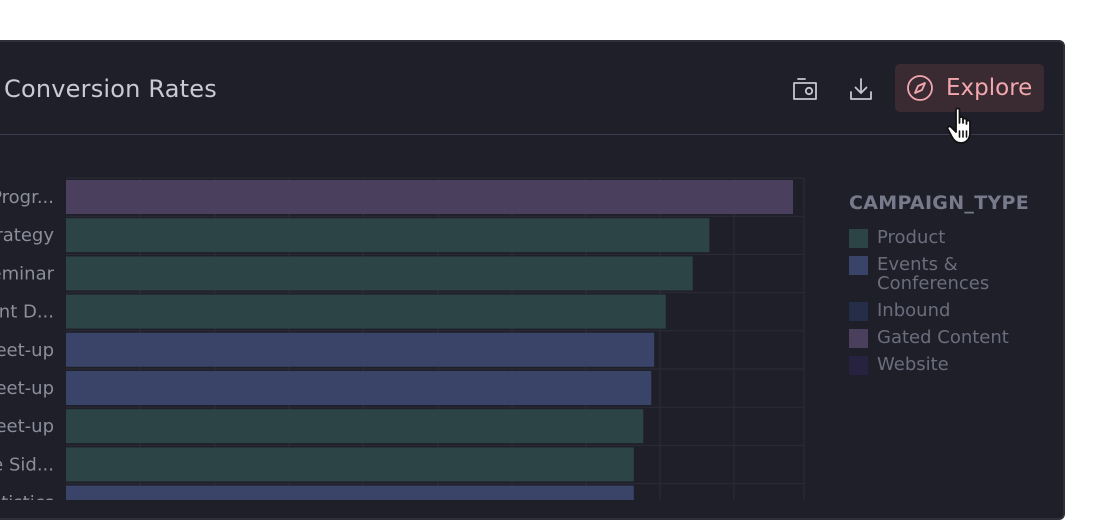  I want to click on legend-label: Events & Conferences, so click(933, 274).